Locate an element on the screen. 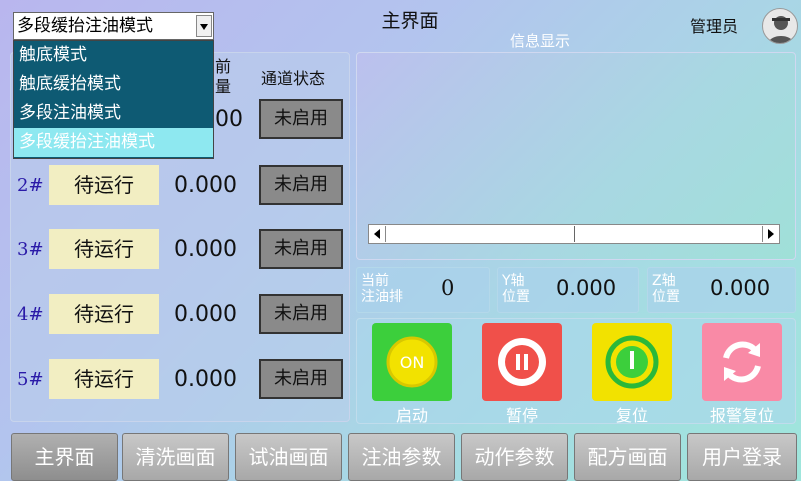 Image resolution: width=801 pixels, height=481 pixels. y-axis-position-box: Y轴 位置 0.000 is located at coordinates (568, 290).